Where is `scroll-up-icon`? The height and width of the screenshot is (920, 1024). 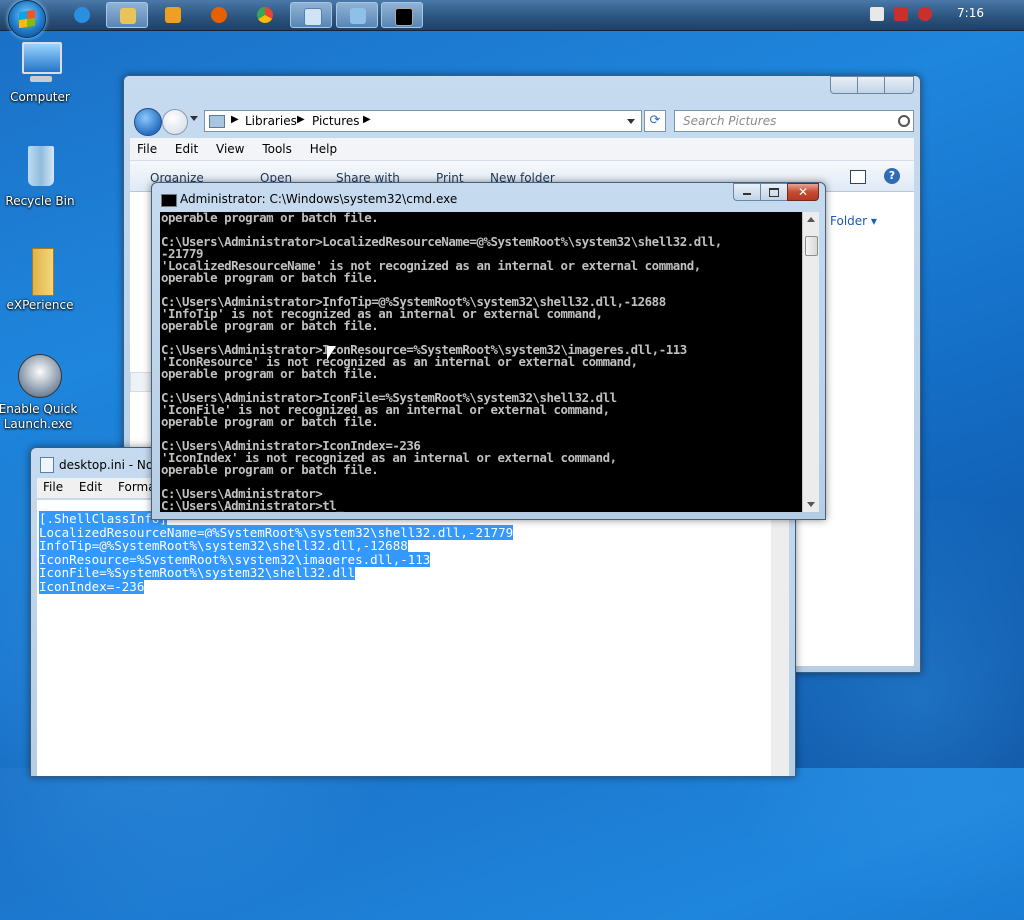 scroll-up-icon is located at coordinates (811, 219).